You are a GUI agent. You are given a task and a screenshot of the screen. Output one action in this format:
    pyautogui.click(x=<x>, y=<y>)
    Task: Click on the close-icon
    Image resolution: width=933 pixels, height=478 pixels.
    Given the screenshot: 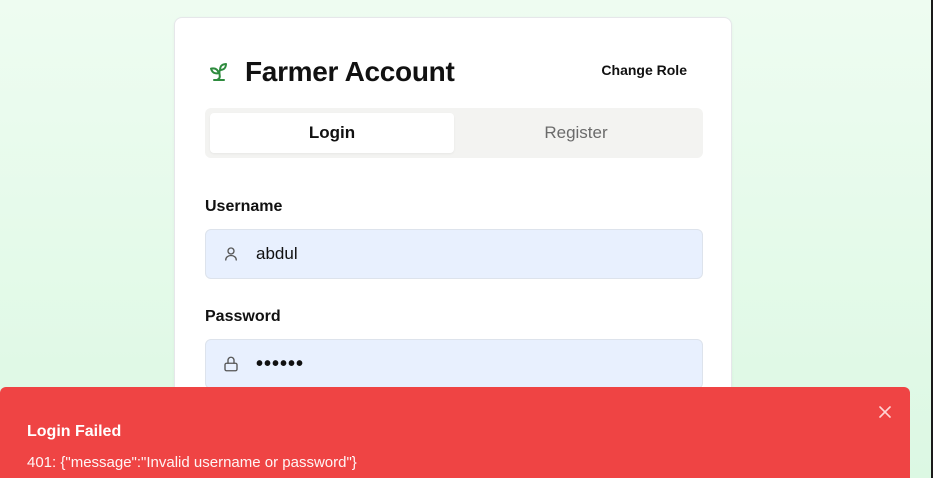 What is the action you would take?
    pyautogui.click(x=885, y=412)
    